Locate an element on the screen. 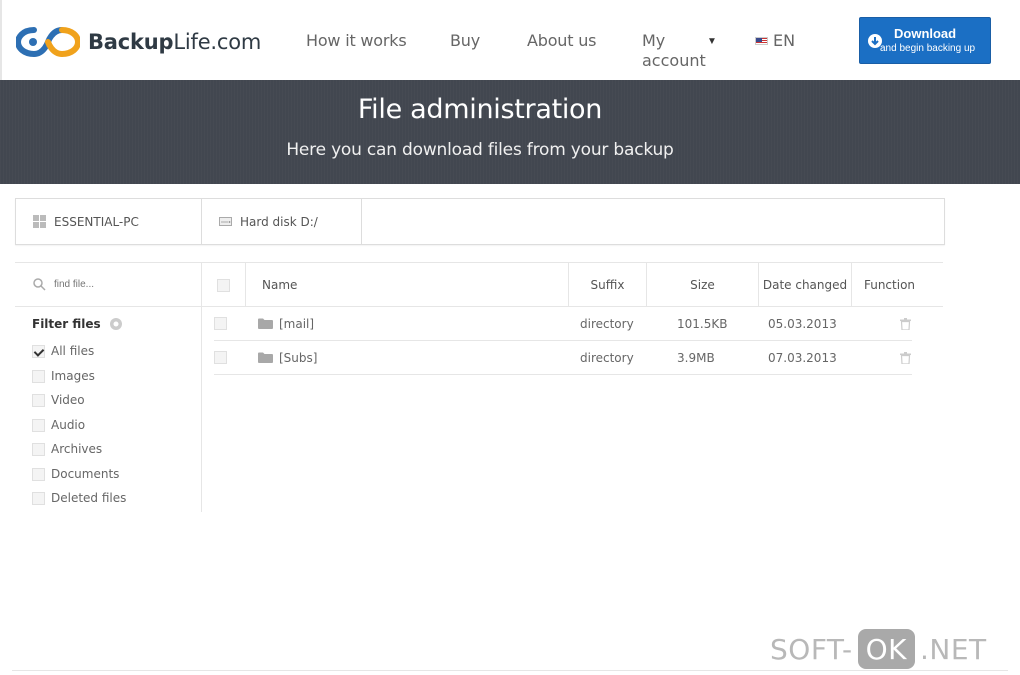  download-button-sublabel: and begin backing up is located at coordinates (928, 48).